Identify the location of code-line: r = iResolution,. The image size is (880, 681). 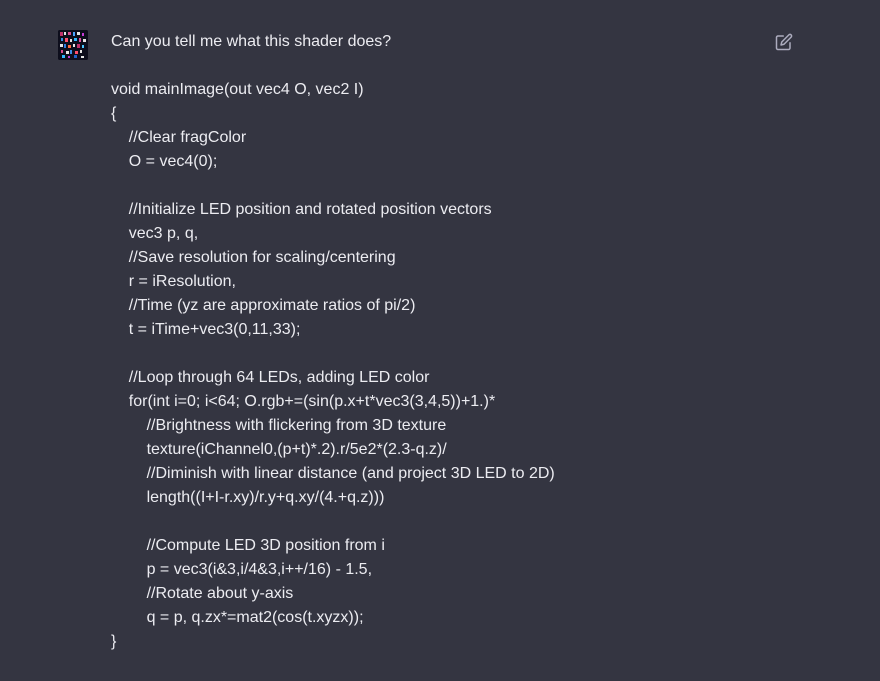
(173, 281).